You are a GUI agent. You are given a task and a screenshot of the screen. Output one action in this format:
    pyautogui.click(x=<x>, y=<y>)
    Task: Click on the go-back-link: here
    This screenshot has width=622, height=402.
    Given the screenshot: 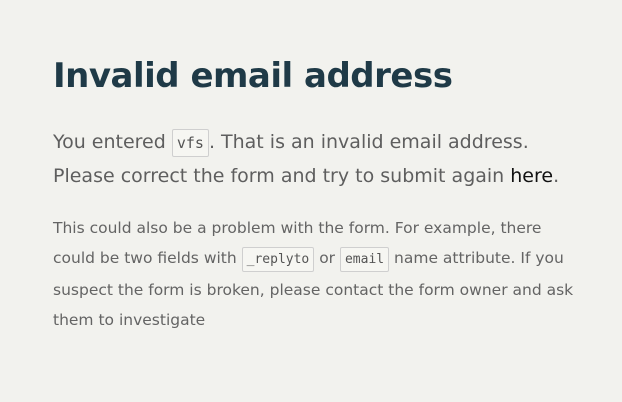 What is the action you would take?
    pyautogui.click(x=531, y=176)
    